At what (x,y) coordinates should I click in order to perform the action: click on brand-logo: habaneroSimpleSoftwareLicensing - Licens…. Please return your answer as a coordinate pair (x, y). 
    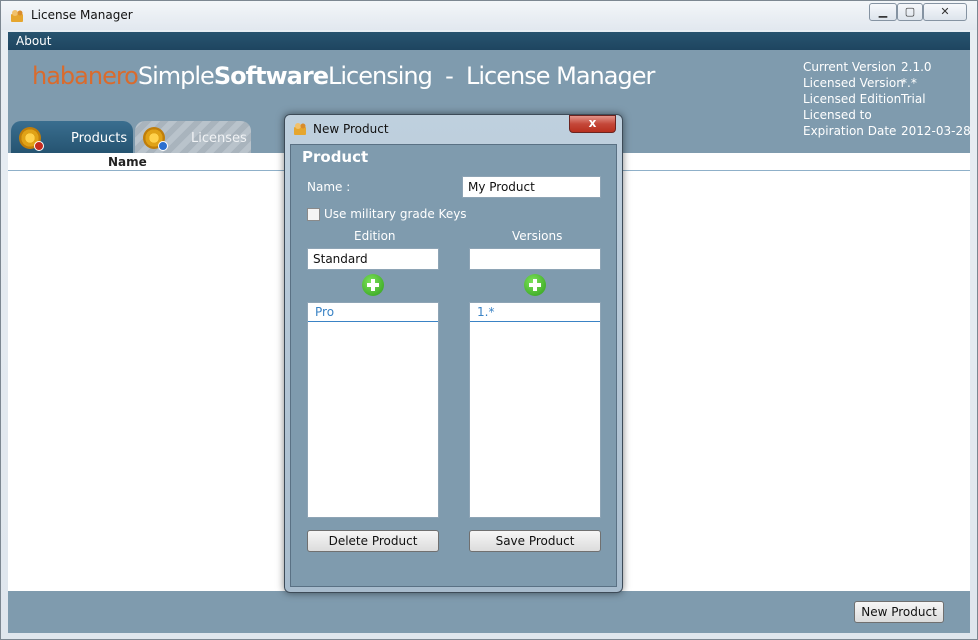
    Looking at the image, I should click on (343, 76).